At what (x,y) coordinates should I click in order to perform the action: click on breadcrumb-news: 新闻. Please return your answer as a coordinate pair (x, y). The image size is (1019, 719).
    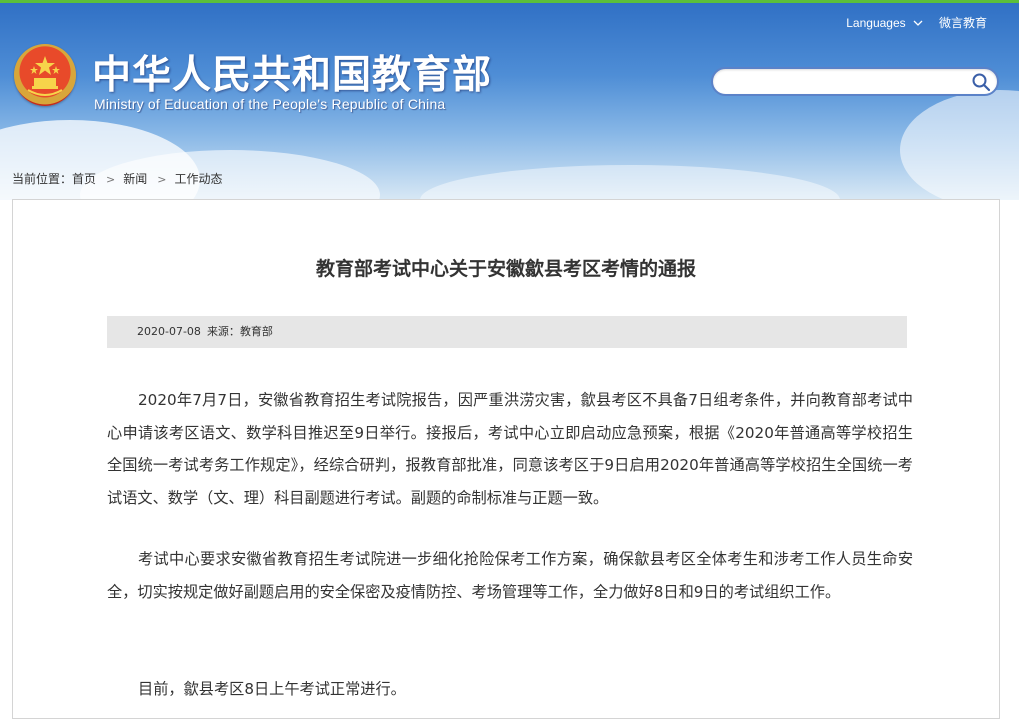
    Looking at the image, I should click on (135, 179).